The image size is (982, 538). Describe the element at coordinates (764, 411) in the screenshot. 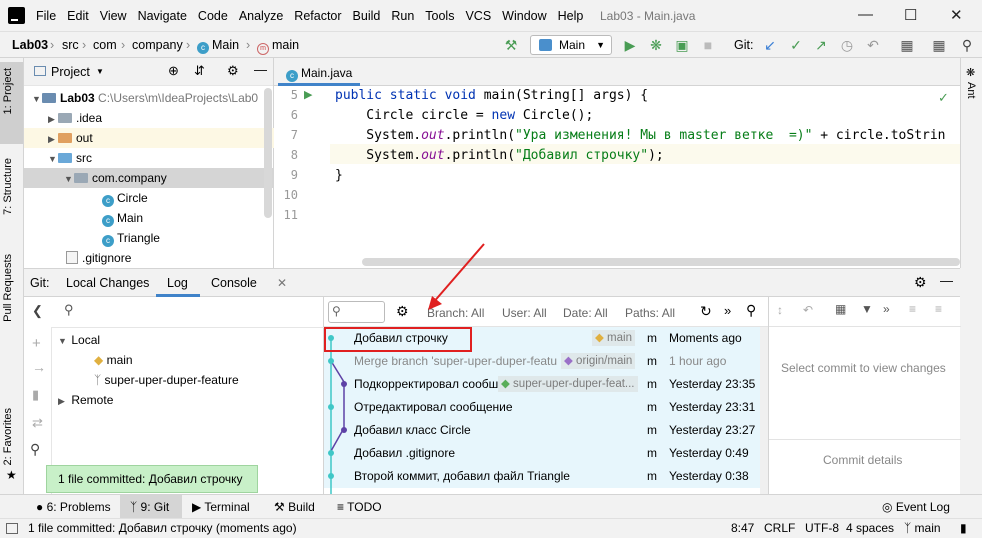

I see `log-scrollbar` at that location.